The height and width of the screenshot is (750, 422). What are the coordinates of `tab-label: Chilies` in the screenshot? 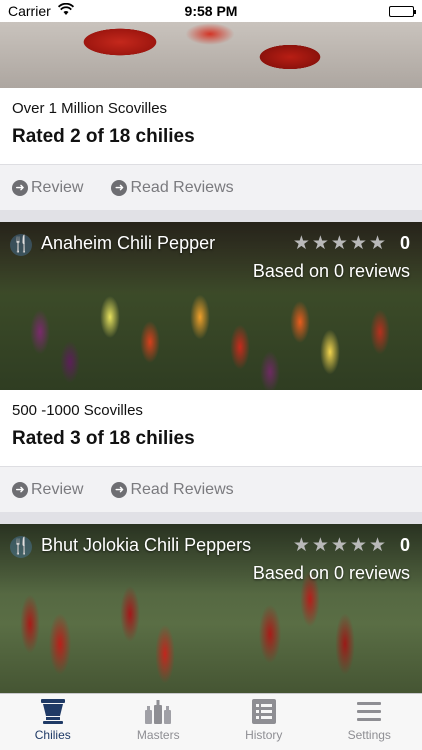 It's located at (52, 735).